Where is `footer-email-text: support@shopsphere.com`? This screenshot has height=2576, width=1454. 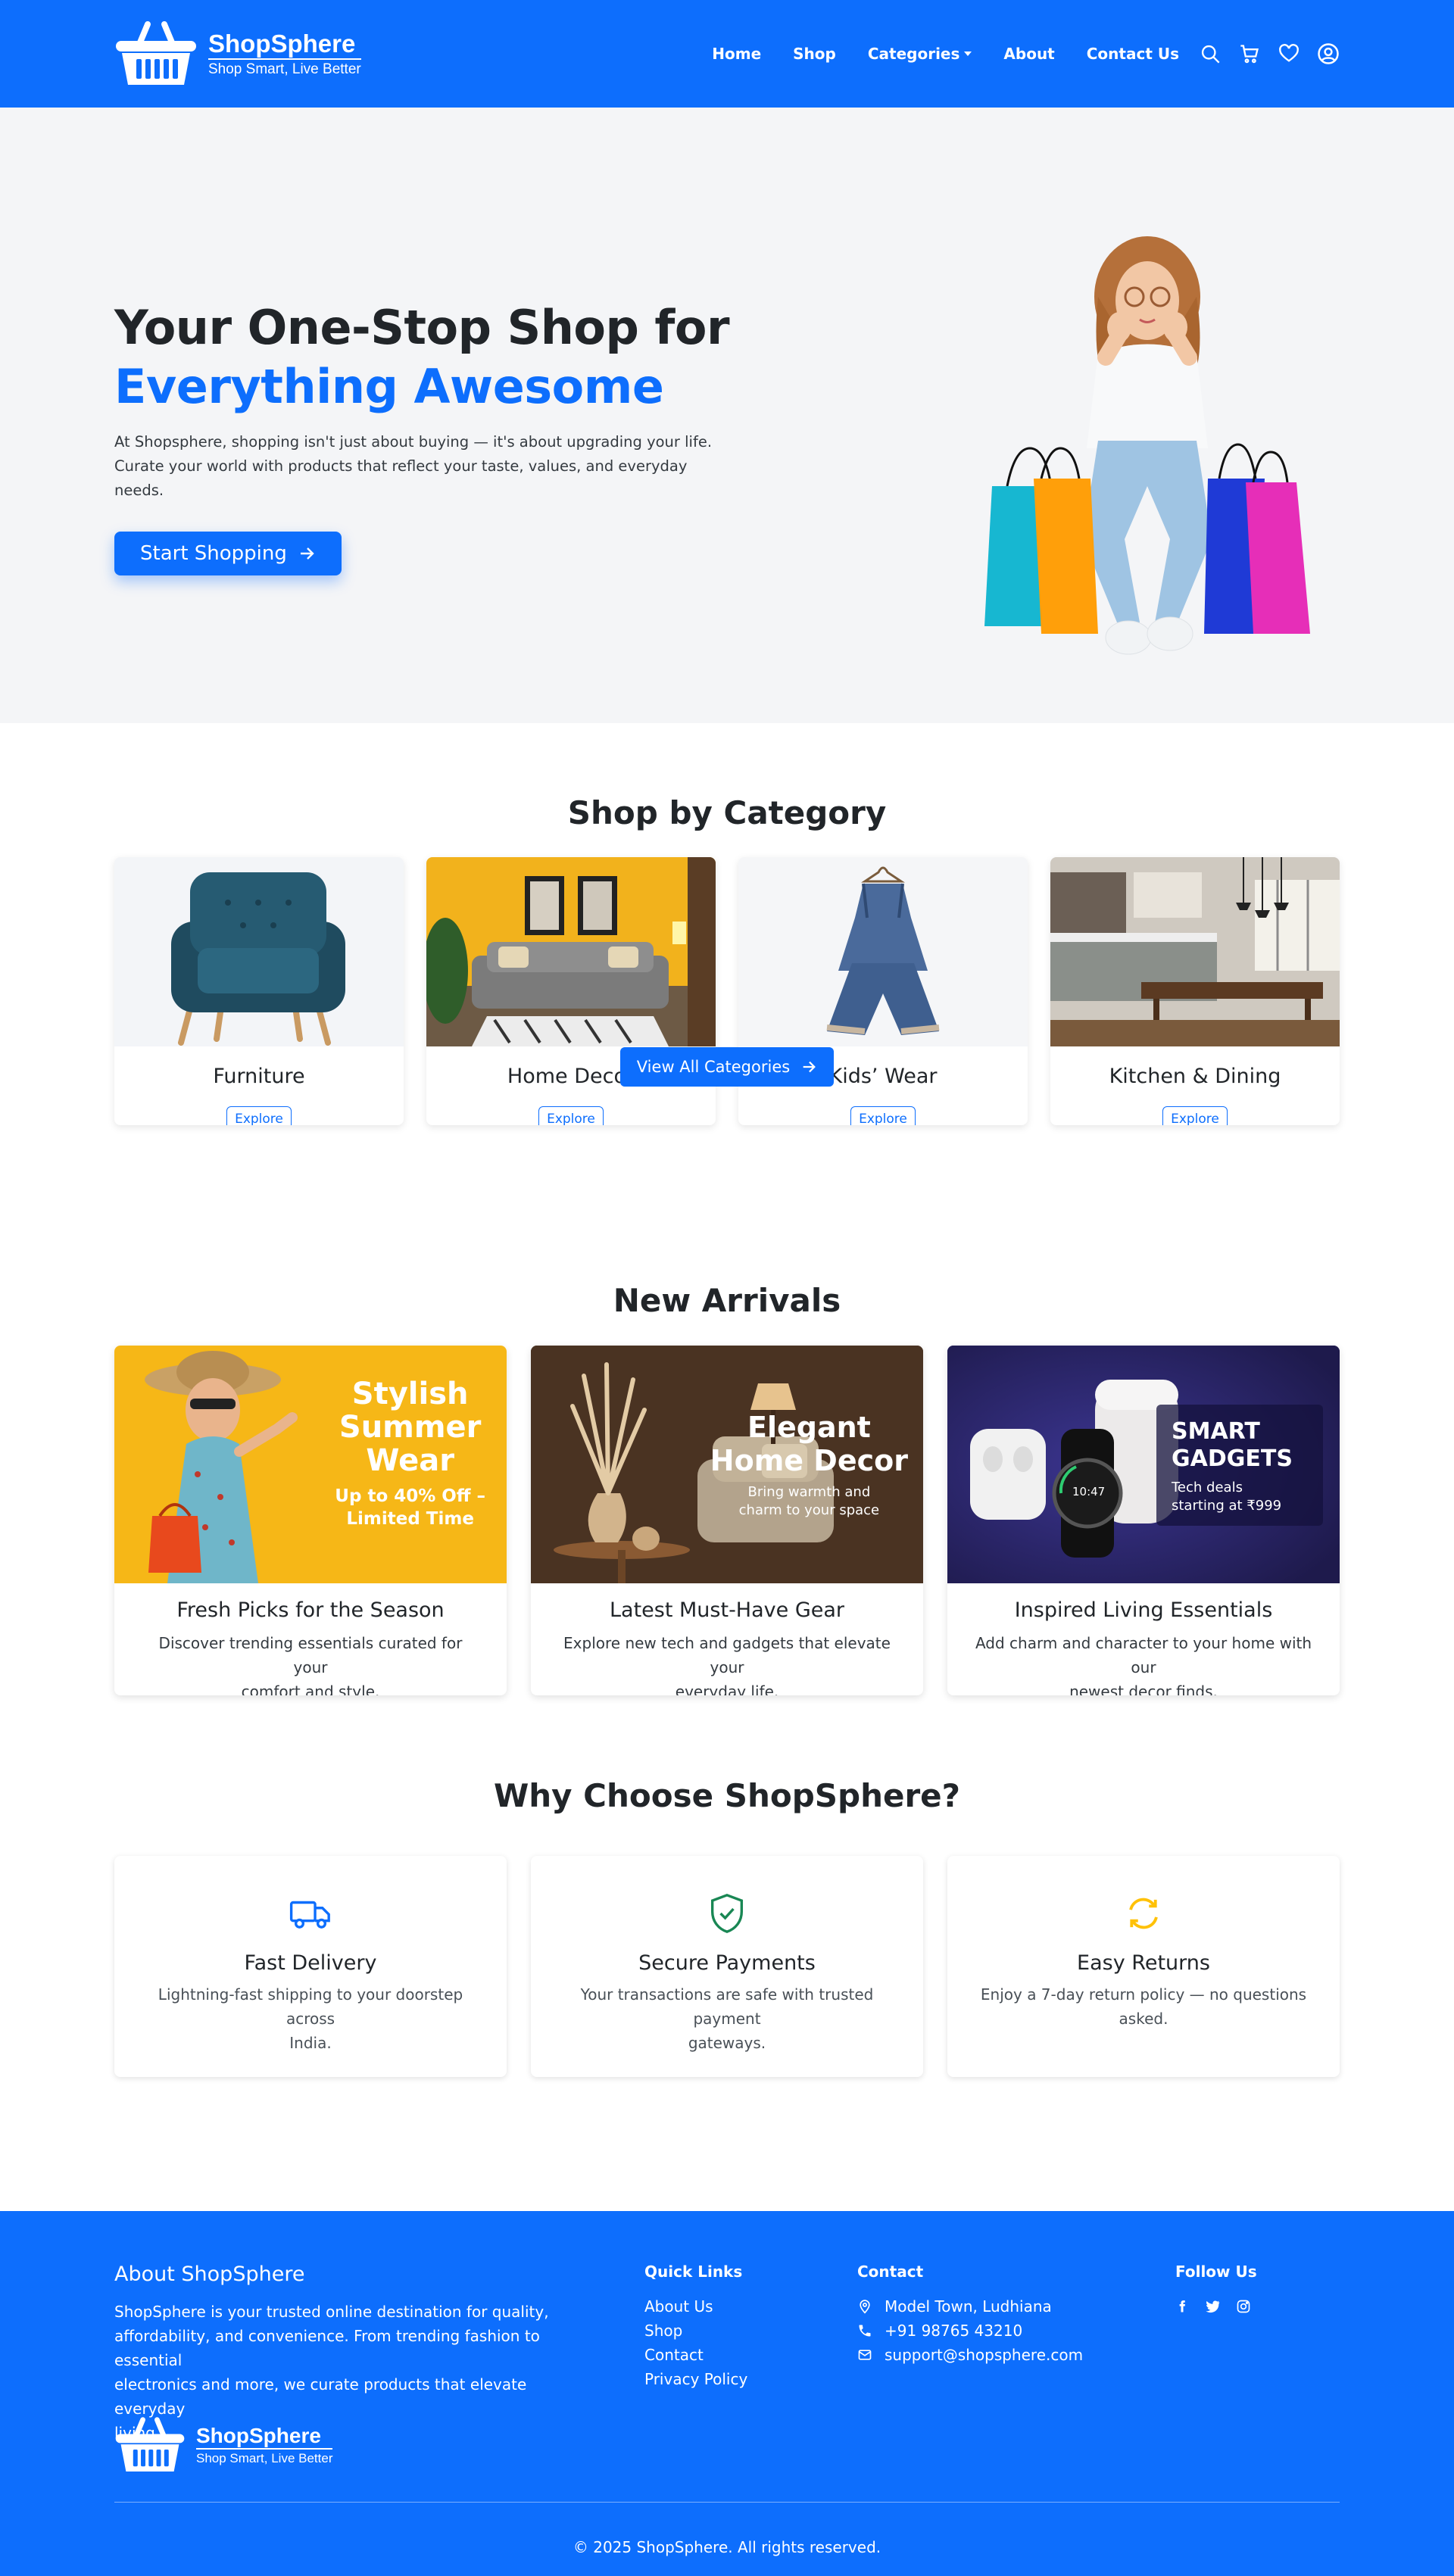
footer-email-text: support@shopsphere.com is located at coordinates (984, 2355).